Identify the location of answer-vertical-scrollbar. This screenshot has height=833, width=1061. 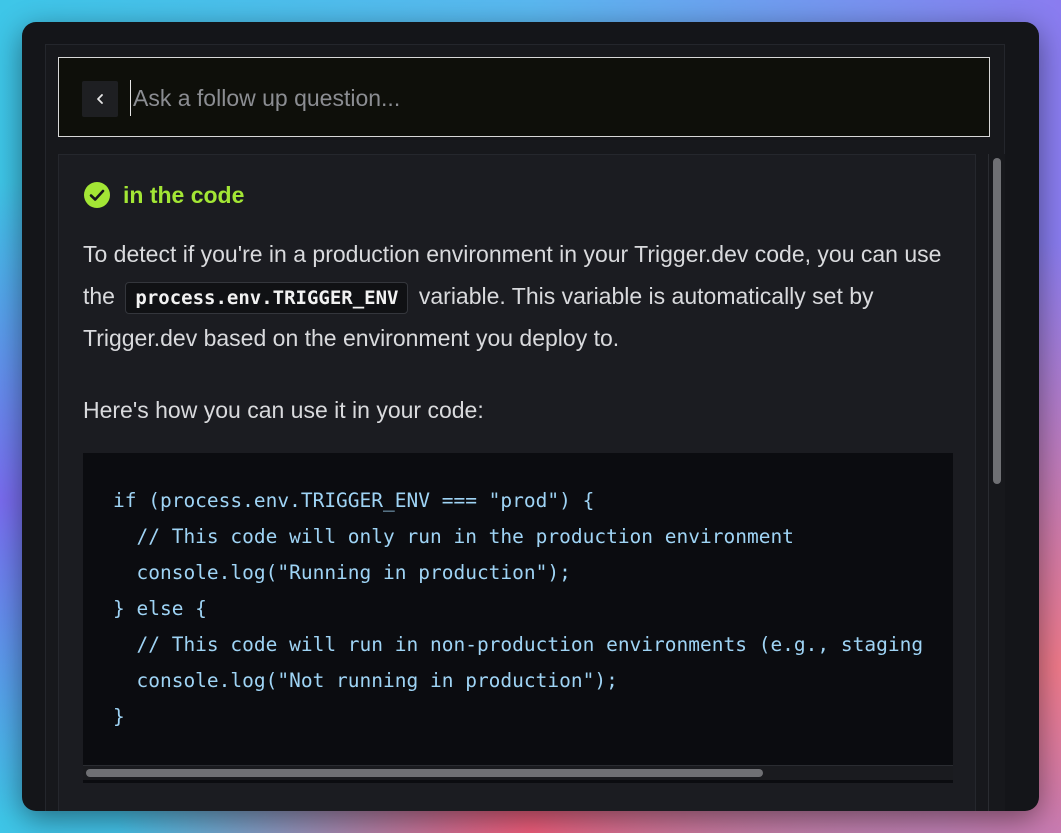
(996, 482).